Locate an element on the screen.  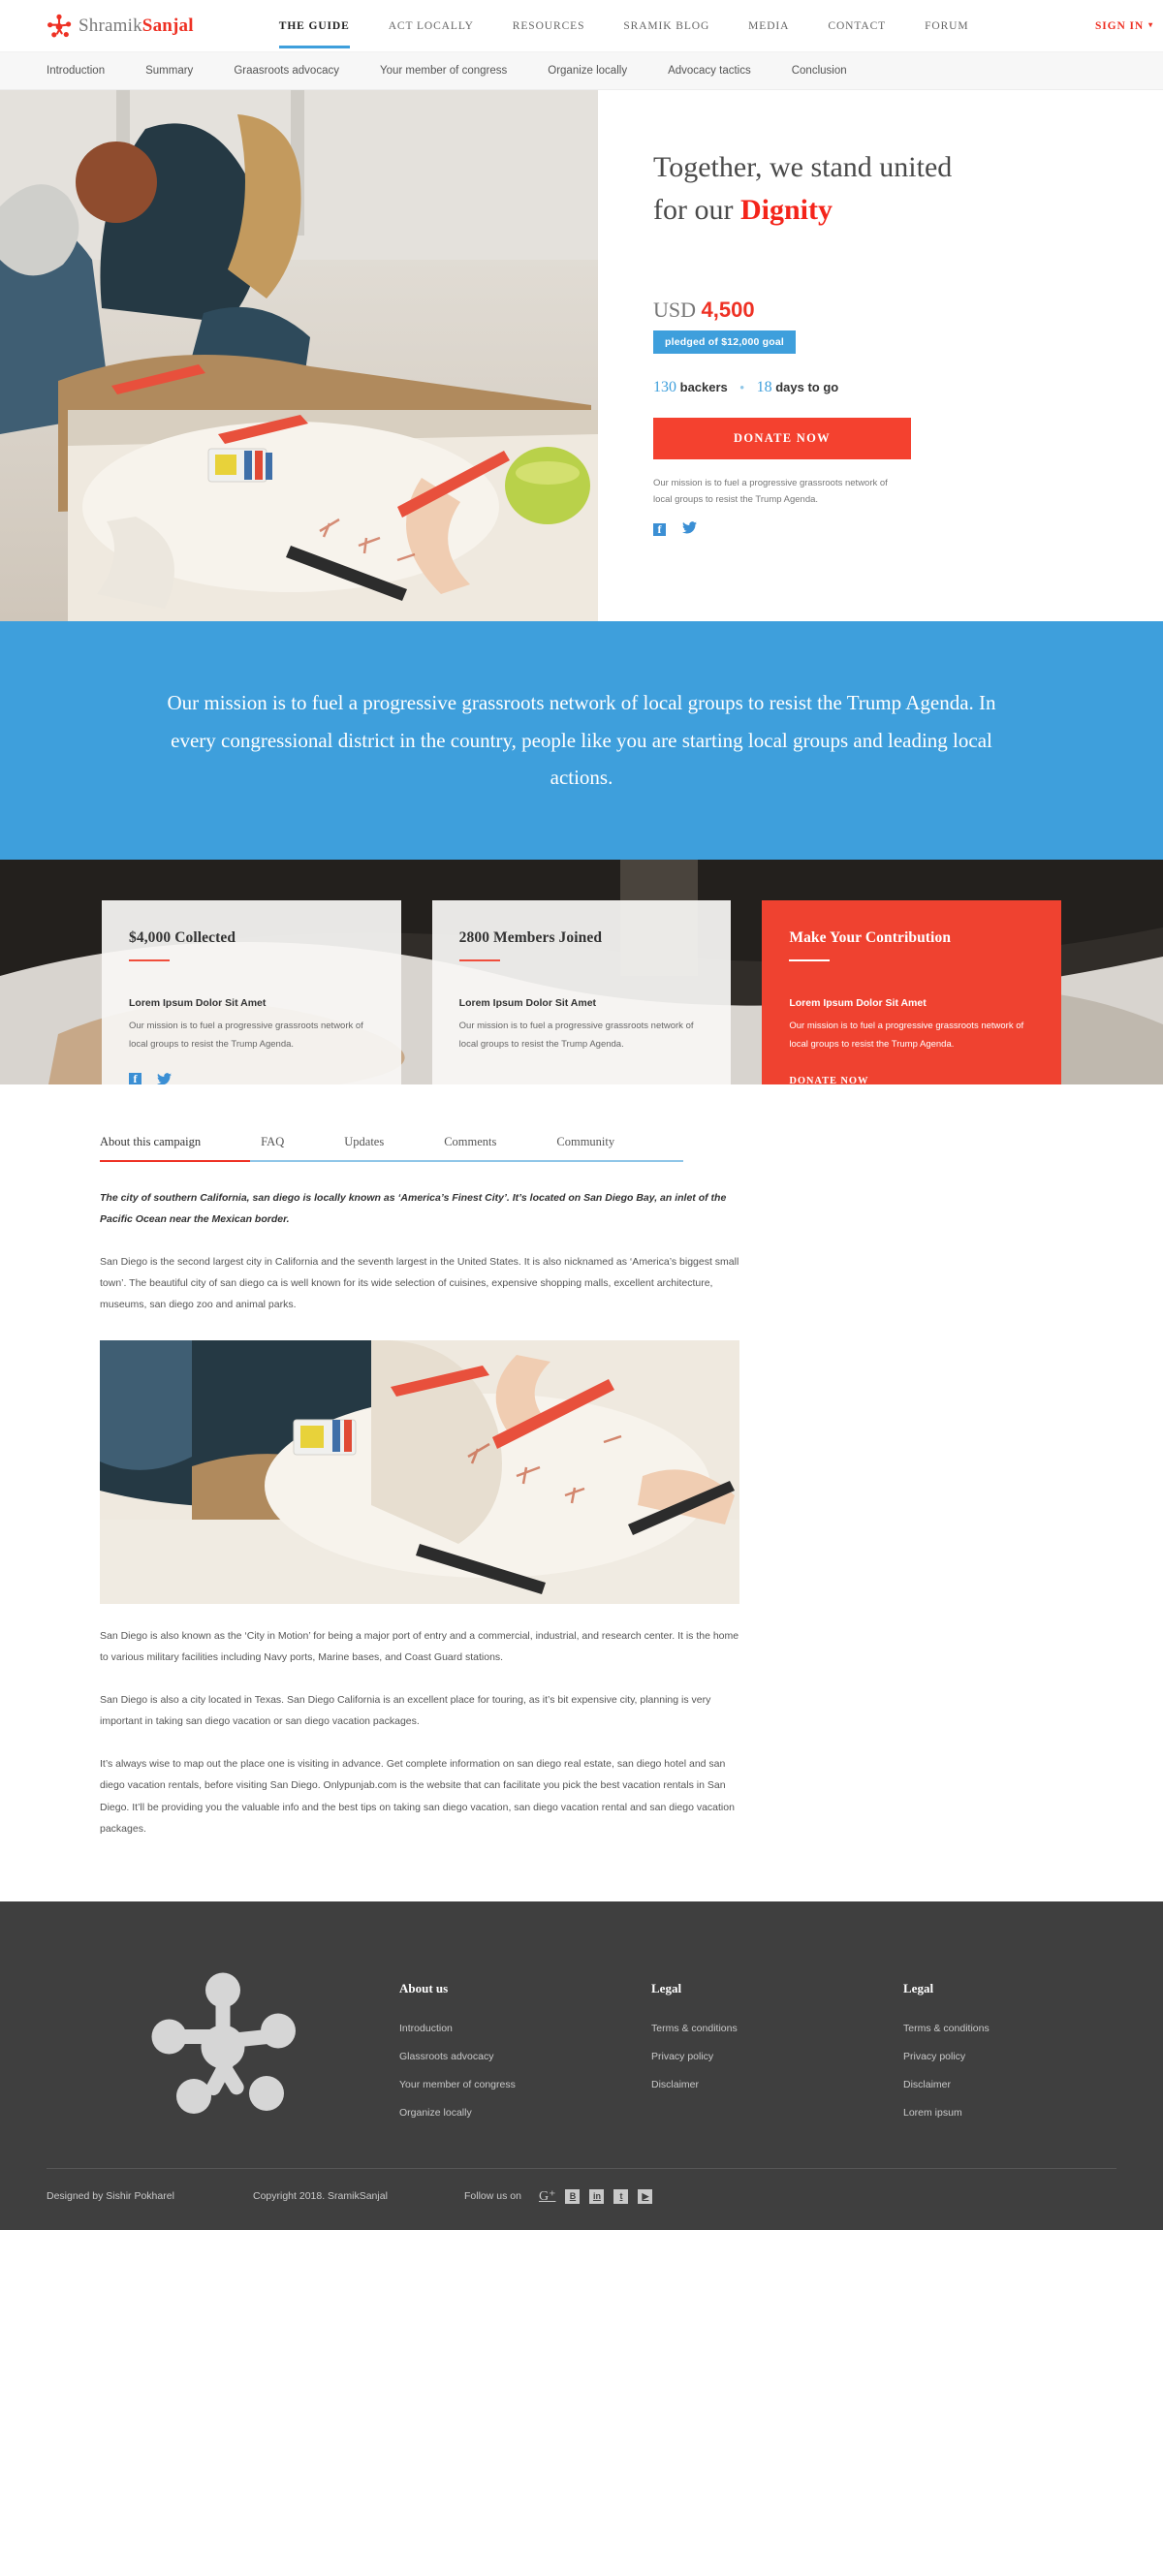
logo-text: ShramikSanjal is located at coordinates (136, 25).